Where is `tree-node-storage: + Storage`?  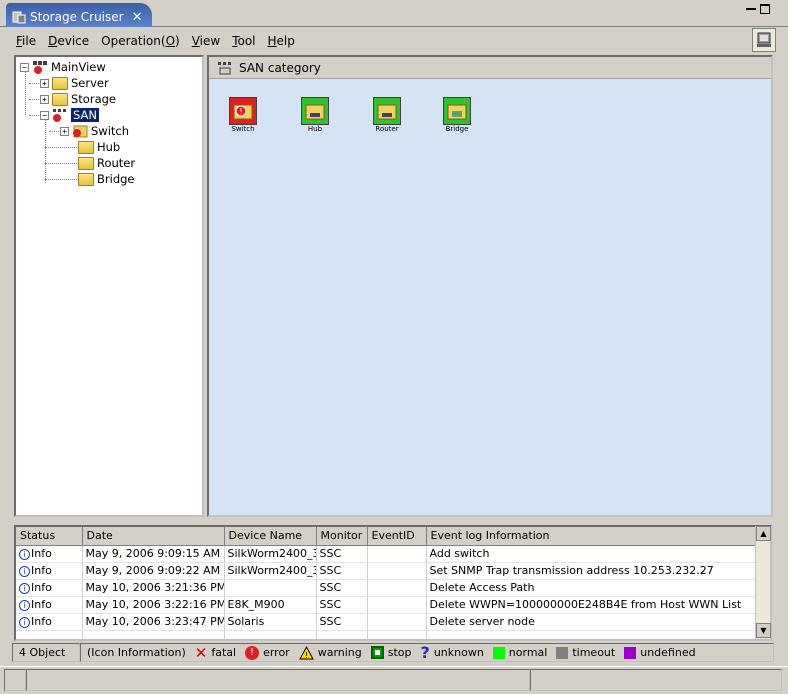
tree-node-storage: + Storage is located at coordinates (78, 99).